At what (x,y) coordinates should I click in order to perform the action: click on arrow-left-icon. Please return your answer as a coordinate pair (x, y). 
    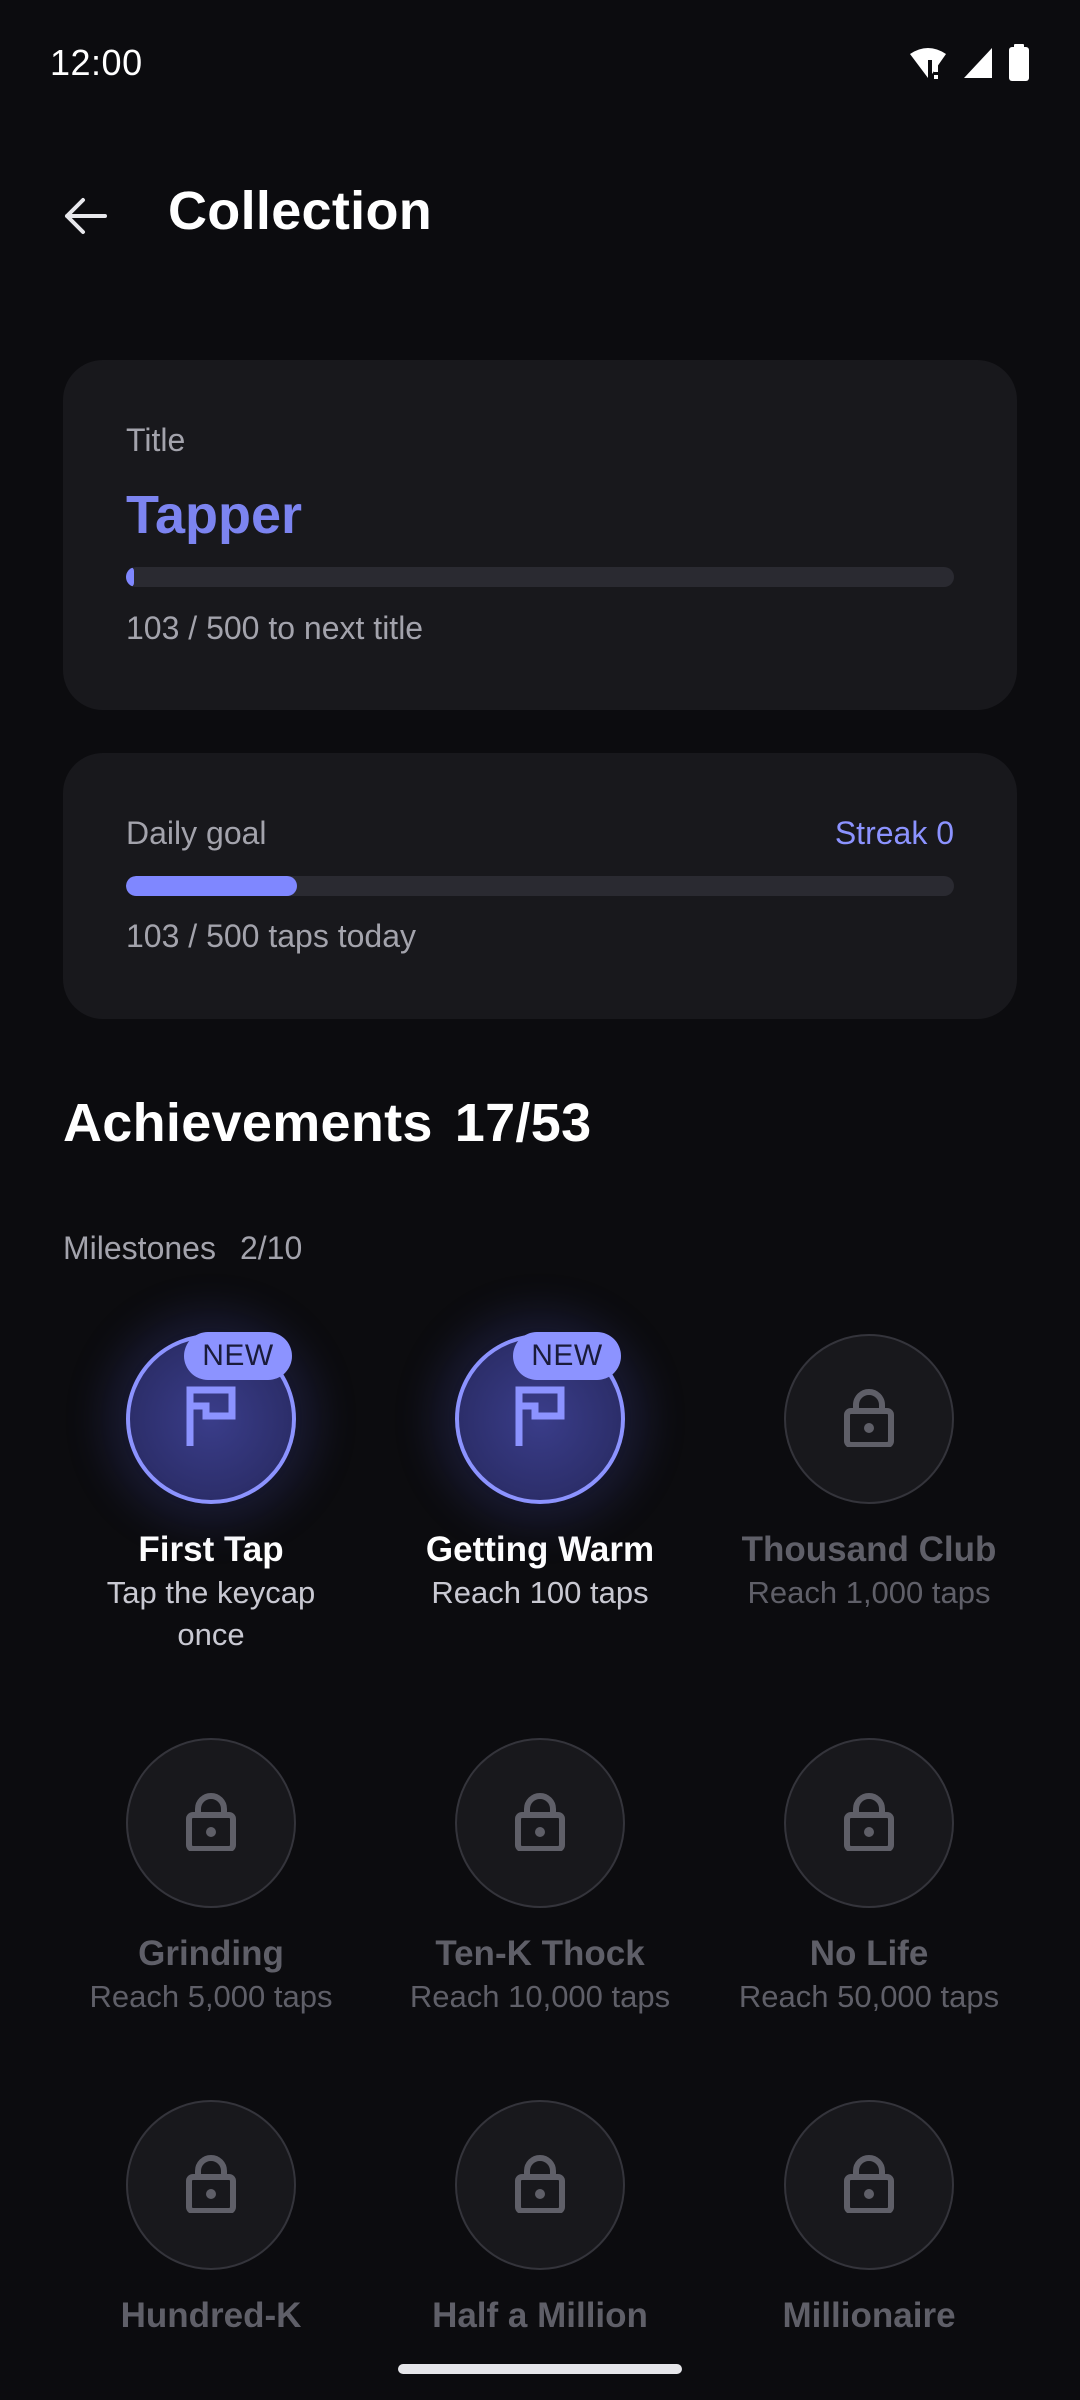
    Looking at the image, I should click on (84, 218).